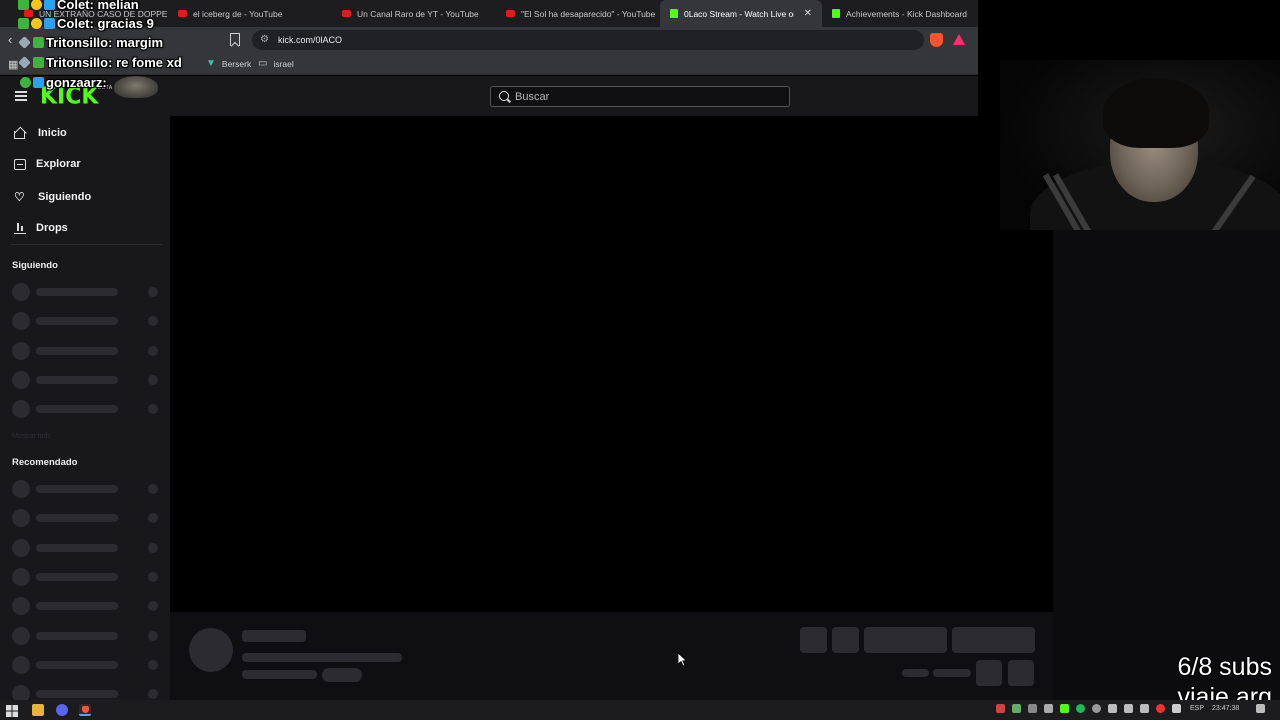  Describe the element at coordinates (1128, 708) in the screenshot. I see `network-icon` at that location.